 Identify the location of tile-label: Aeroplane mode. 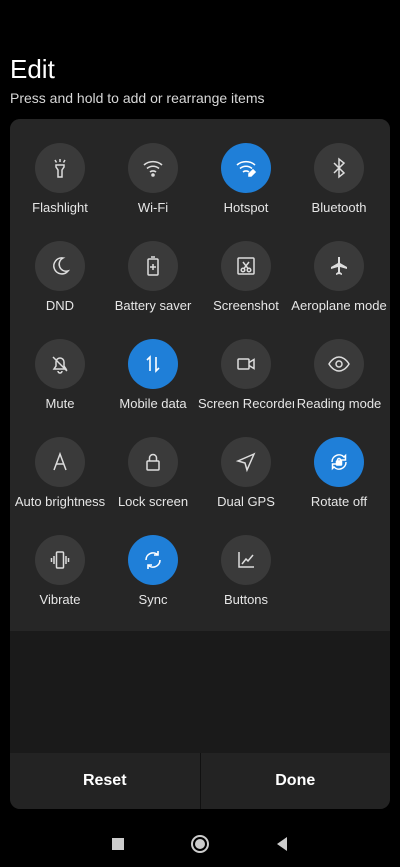
(339, 305).